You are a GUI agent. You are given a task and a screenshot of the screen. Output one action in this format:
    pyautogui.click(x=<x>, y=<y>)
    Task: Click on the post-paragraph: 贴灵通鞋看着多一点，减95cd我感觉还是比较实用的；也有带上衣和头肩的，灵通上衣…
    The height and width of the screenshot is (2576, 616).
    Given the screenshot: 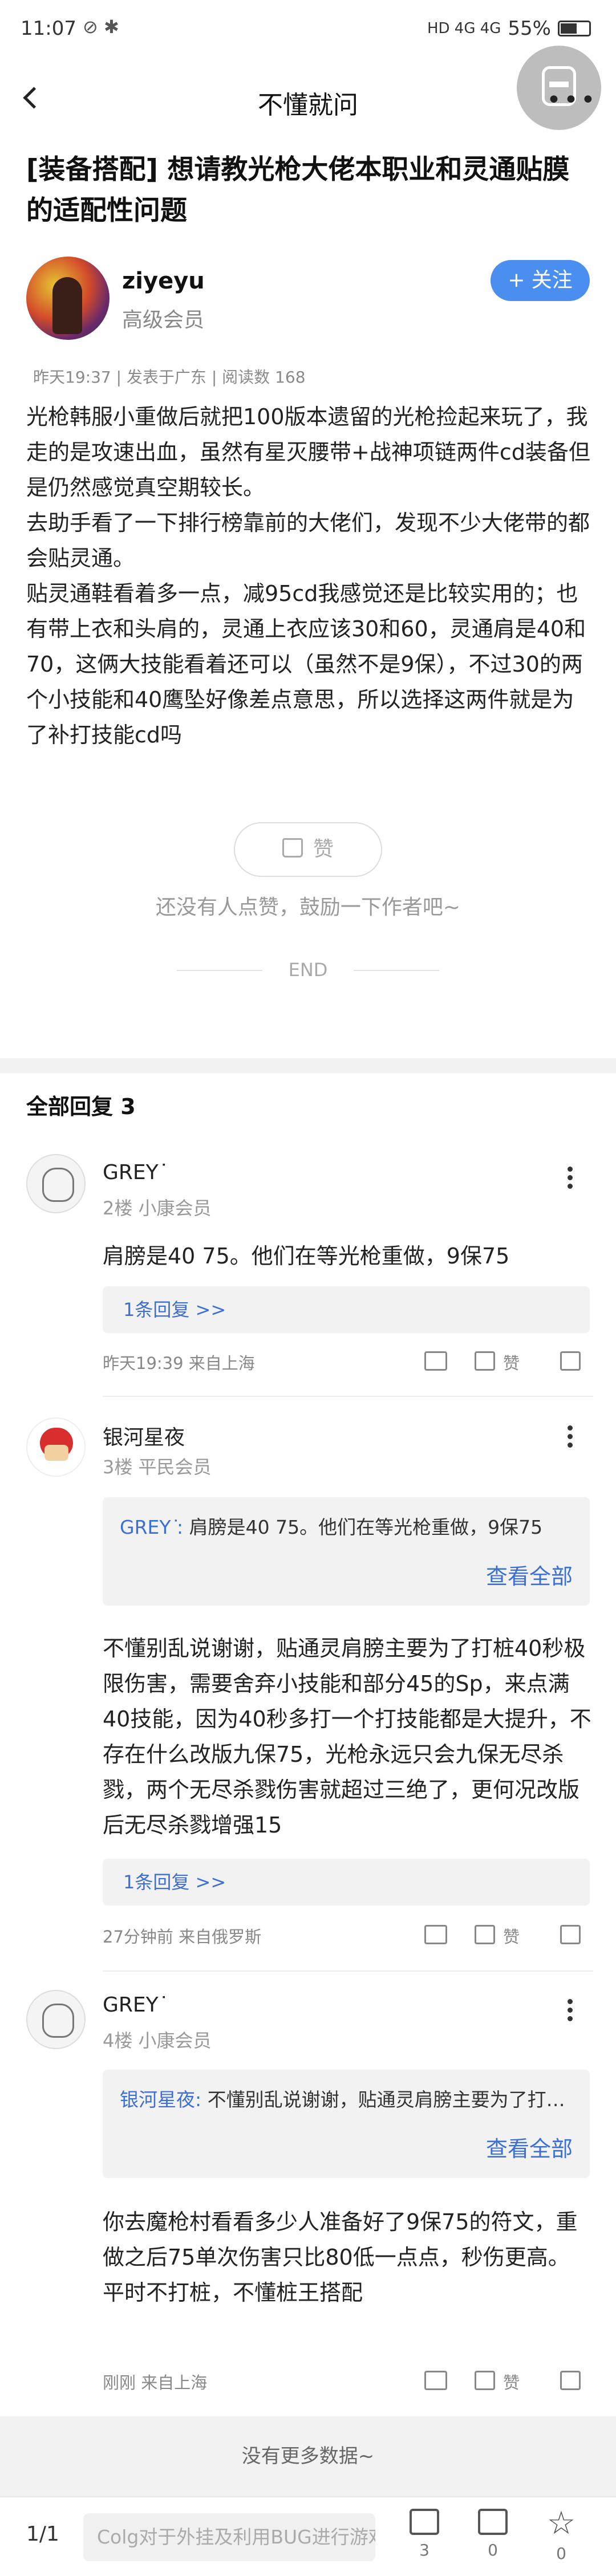 What is the action you would take?
    pyautogui.click(x=306, y=664)
    